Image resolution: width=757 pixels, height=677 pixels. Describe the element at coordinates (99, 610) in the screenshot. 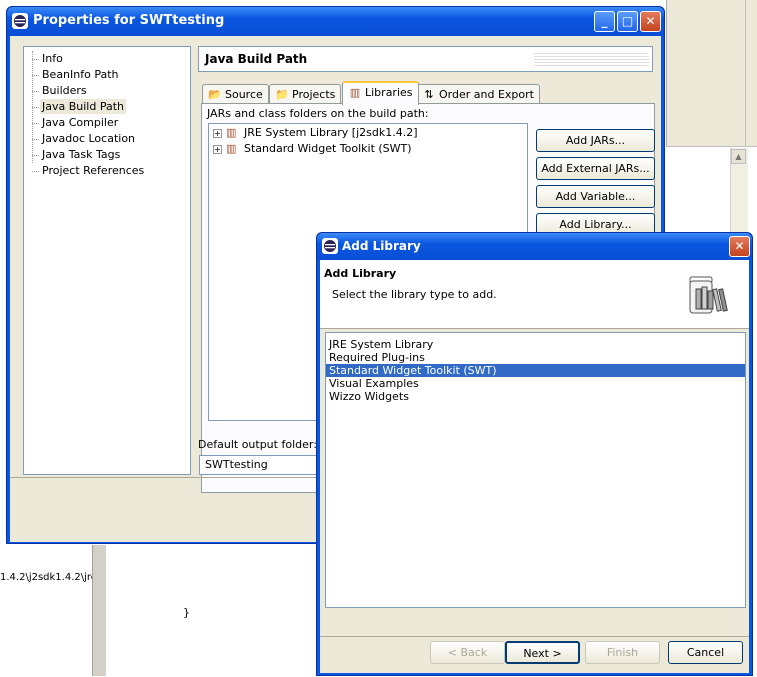

I see `background-gutter` at that location.